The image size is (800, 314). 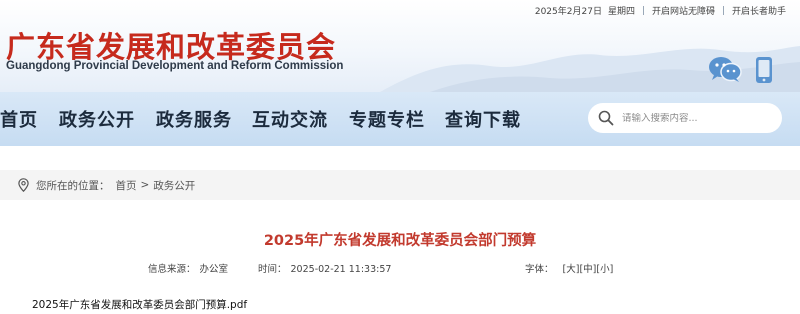 What do you see at coordinates (172, 269) in the screenshot?
I see `info-source-label: 信息来源：` at bounding box center [172, 269].